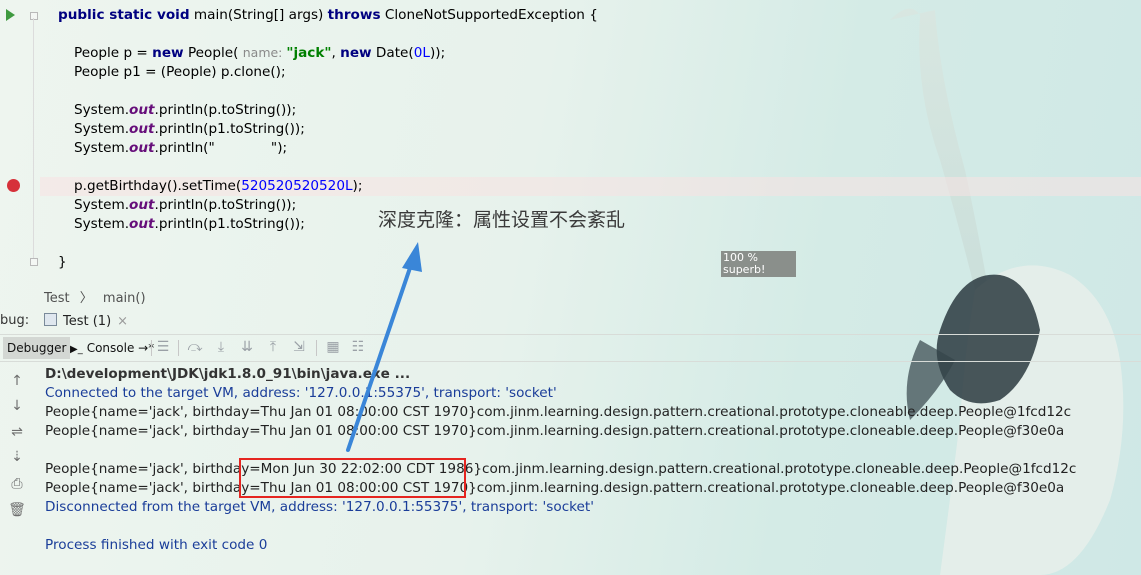 The height and width of the screenshot is (575, 1141). I want to click on arrow-up-icon: ↑, so click(17, 381).